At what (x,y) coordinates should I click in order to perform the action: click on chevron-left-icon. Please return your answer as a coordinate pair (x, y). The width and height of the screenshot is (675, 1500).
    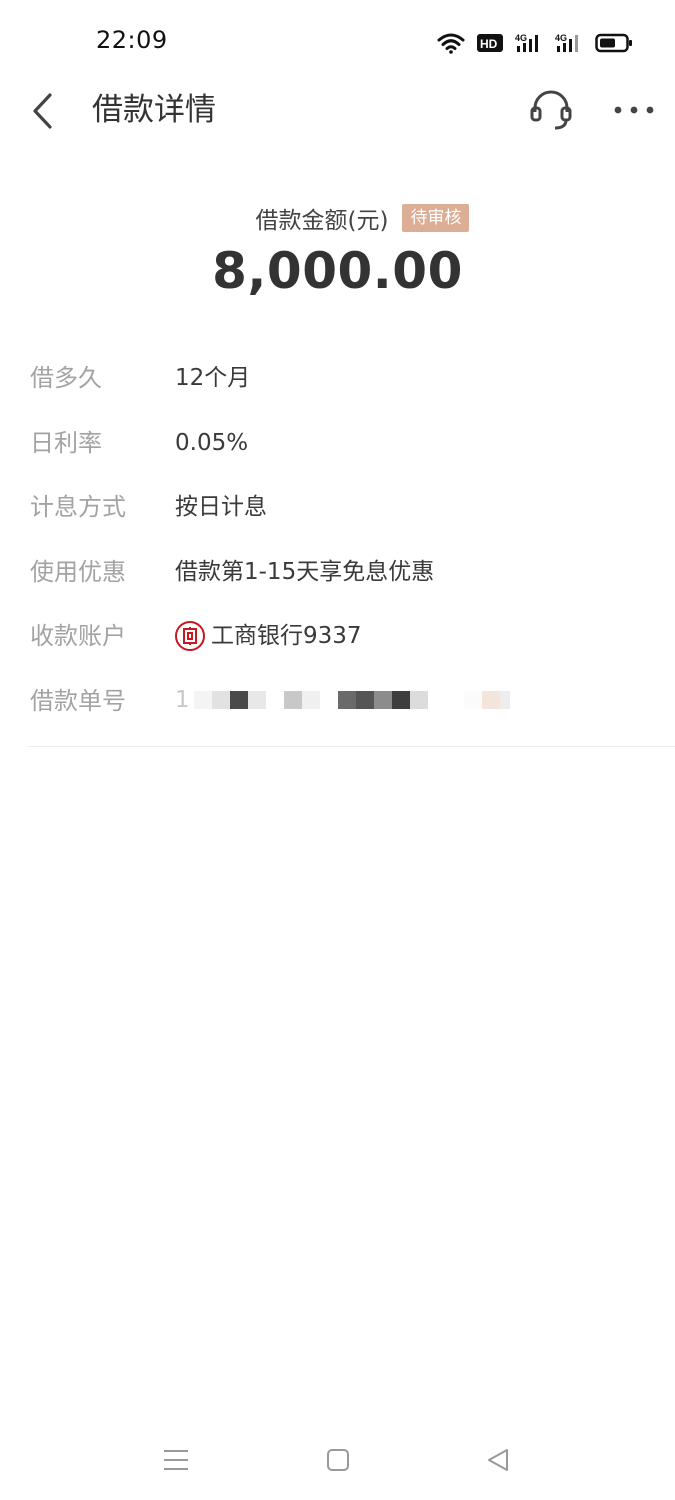
    Looking at the image, I should click on (42, 111).